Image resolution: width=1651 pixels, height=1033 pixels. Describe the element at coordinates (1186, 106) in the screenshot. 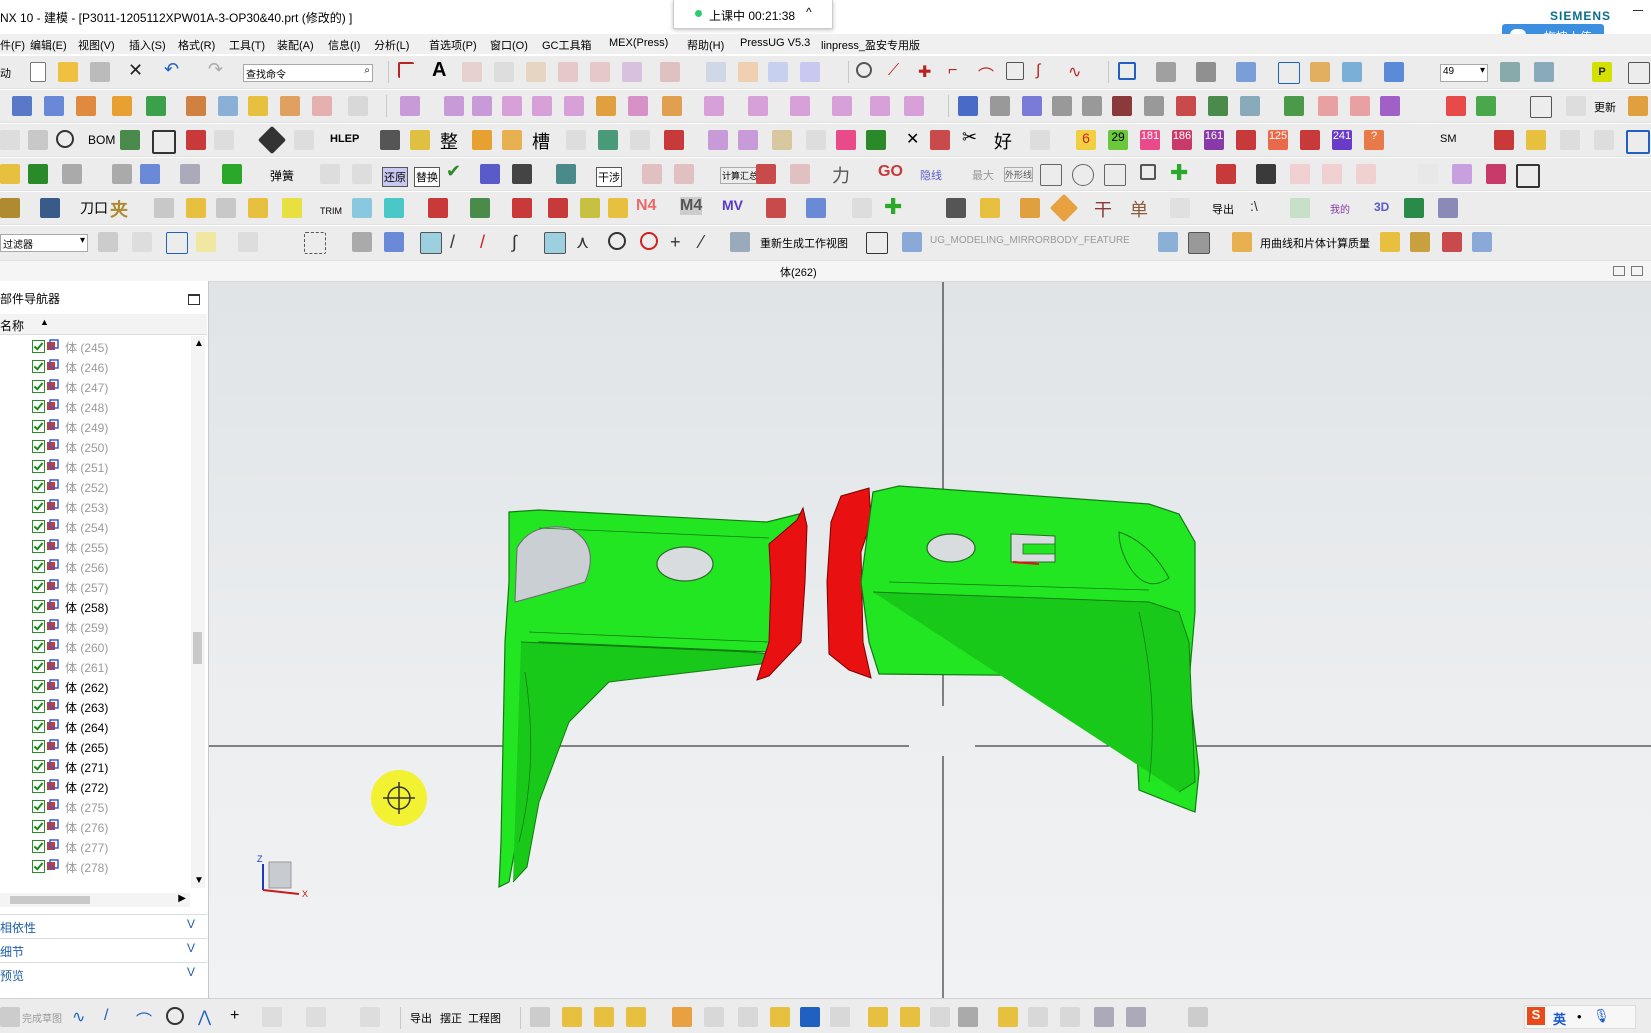

I see `screw-icon` at that location.